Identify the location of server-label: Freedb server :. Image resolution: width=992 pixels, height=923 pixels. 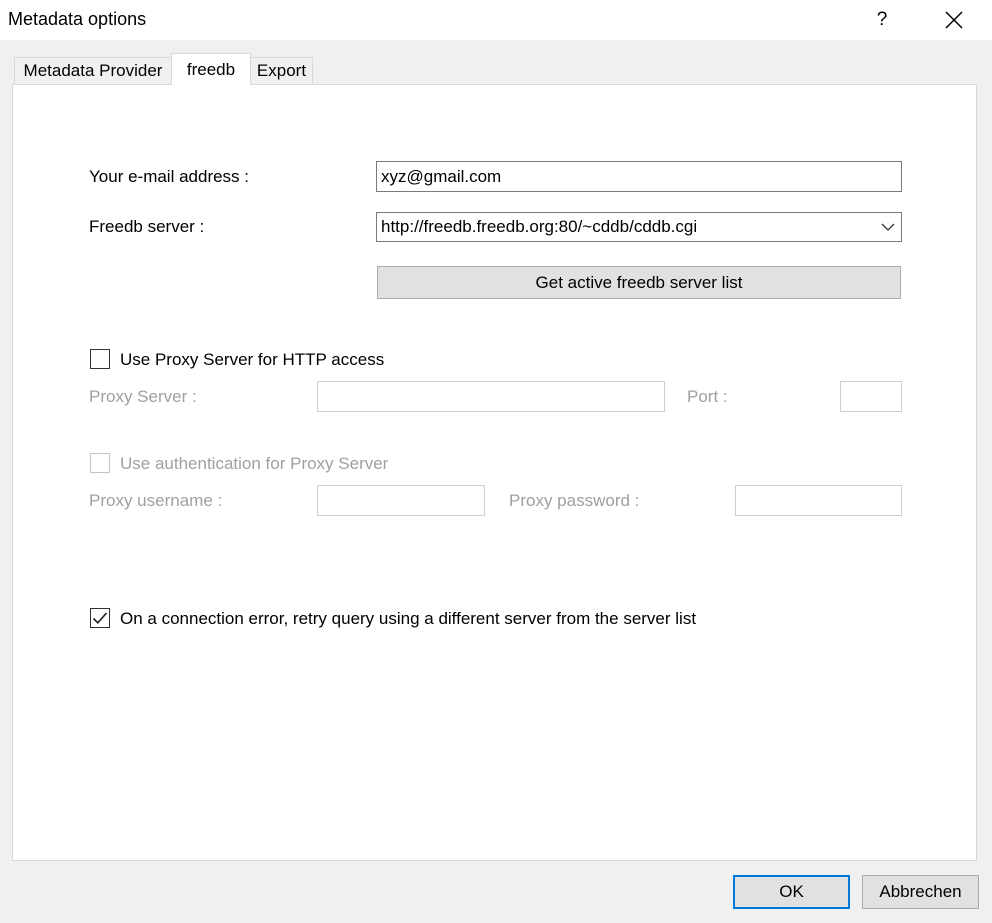
(147, 226).